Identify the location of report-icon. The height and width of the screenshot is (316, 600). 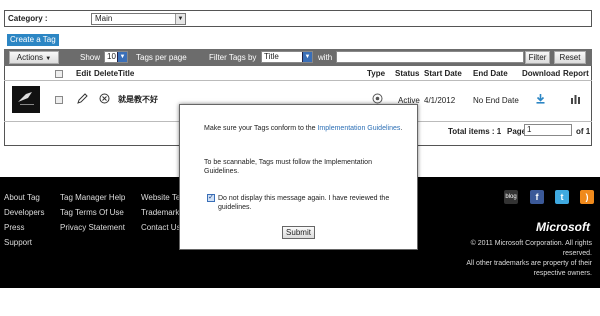
(575, 99).